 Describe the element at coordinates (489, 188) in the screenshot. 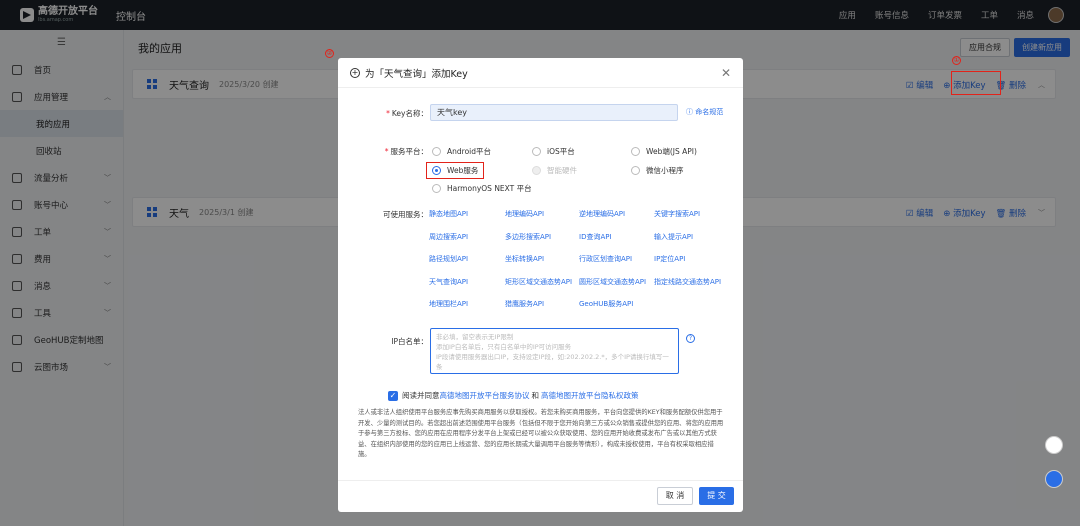

I see `radio-label: HarmonyOS NEXT 平台` at that location.